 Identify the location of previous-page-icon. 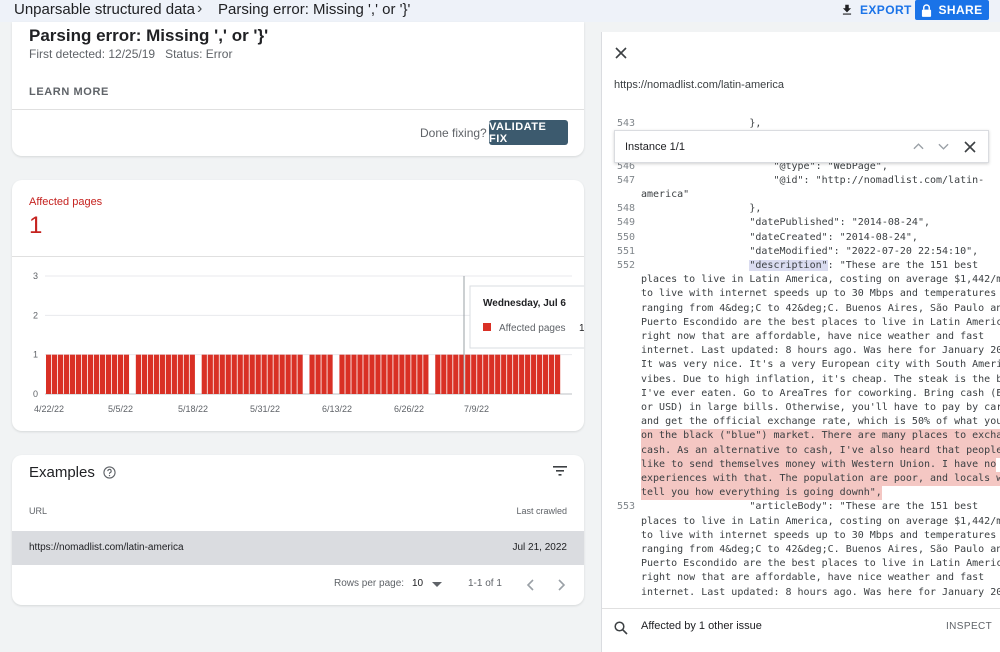
(530, 585).